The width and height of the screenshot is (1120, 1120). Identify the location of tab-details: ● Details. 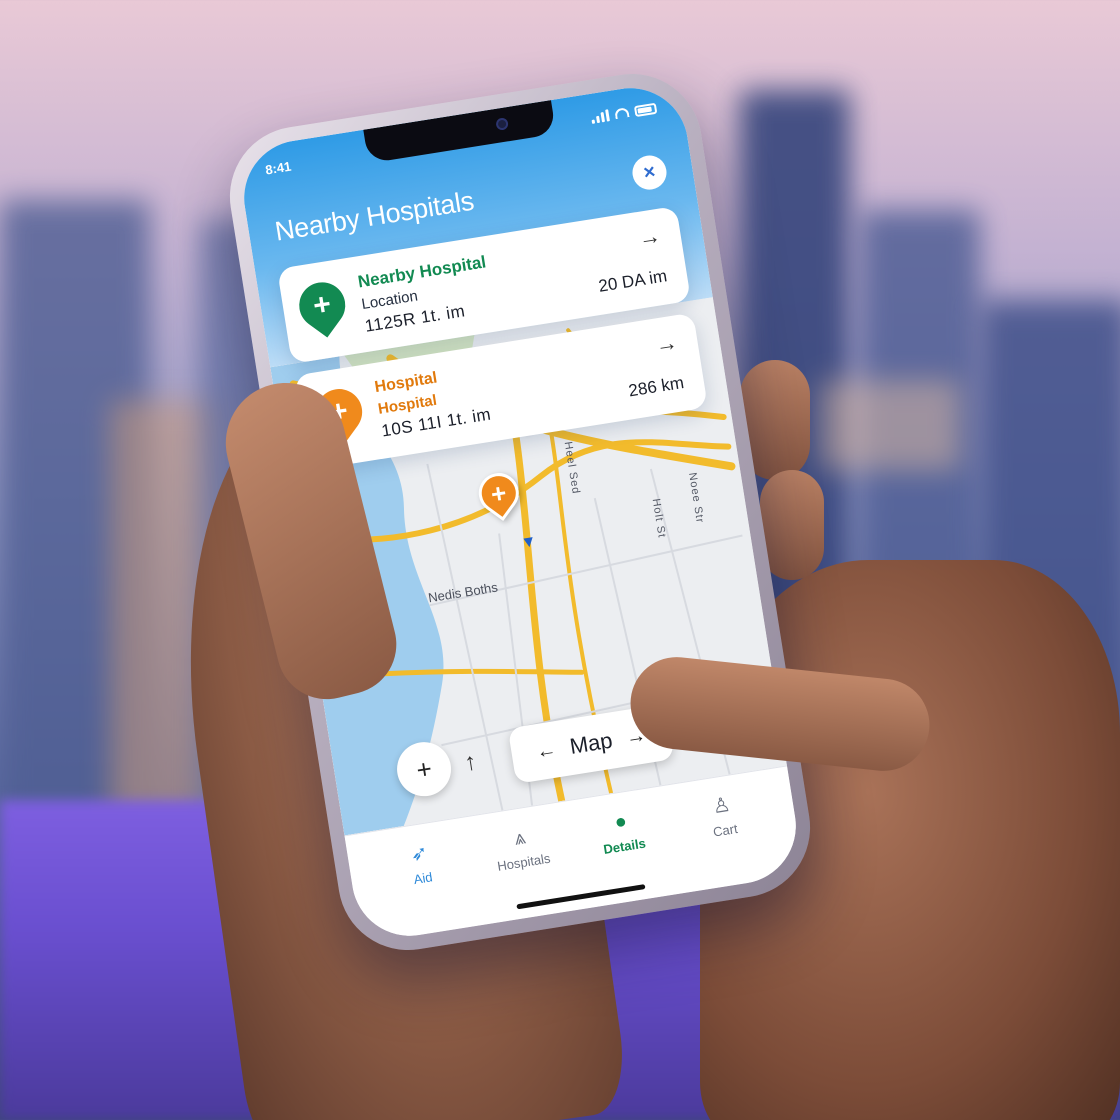
(622, 832).